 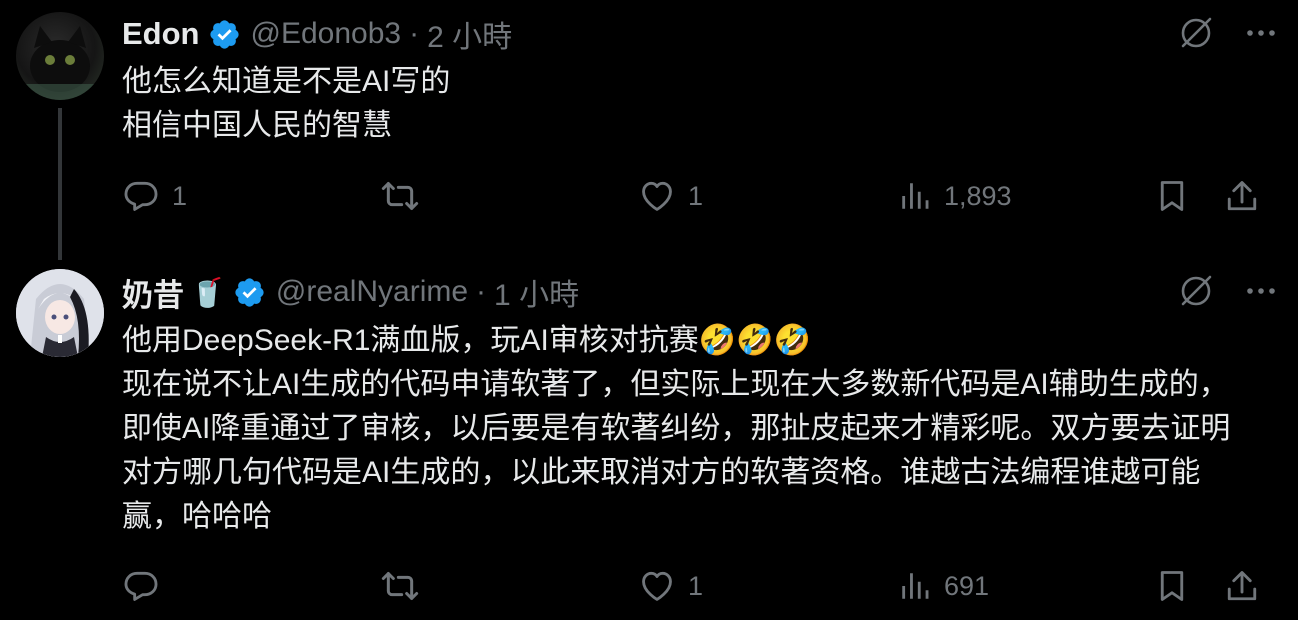 I want to click on views-count: 1,893, so click(x=978, y=195).